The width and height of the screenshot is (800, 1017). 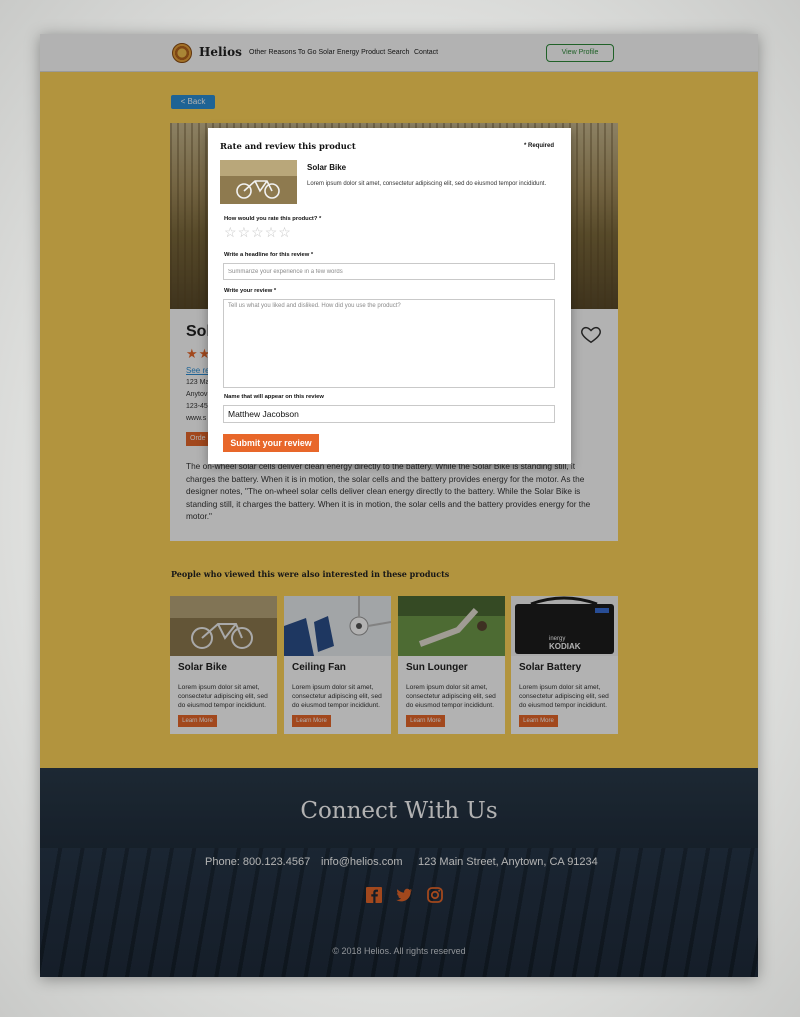 What do you see at coordinates (250, 291) in the screenshot?
I see `review-label: Write your review *` at bounding box center [250, 291].